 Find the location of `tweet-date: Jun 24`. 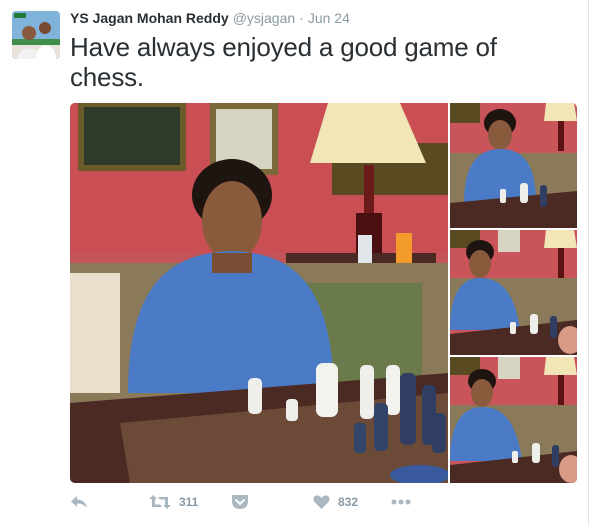

tweet-date: Jun 24 is located at coordinates (329, 18).